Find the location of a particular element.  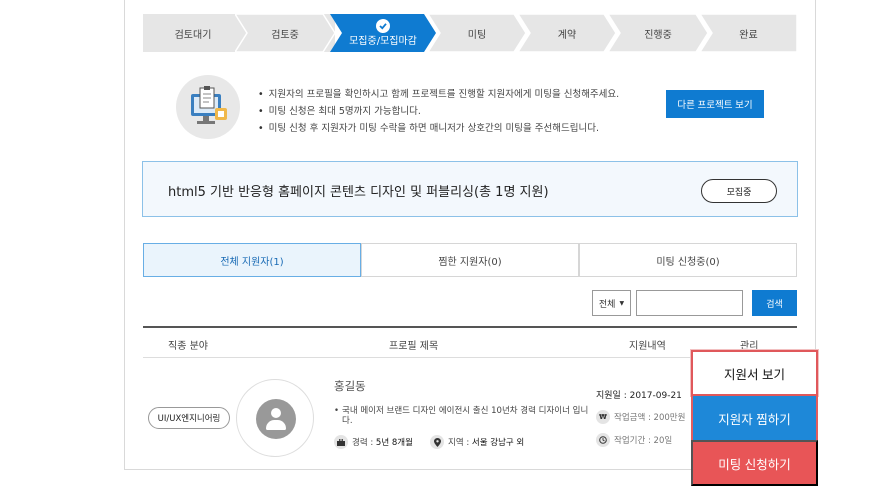

person-icon is located at coordinates (276, 419).